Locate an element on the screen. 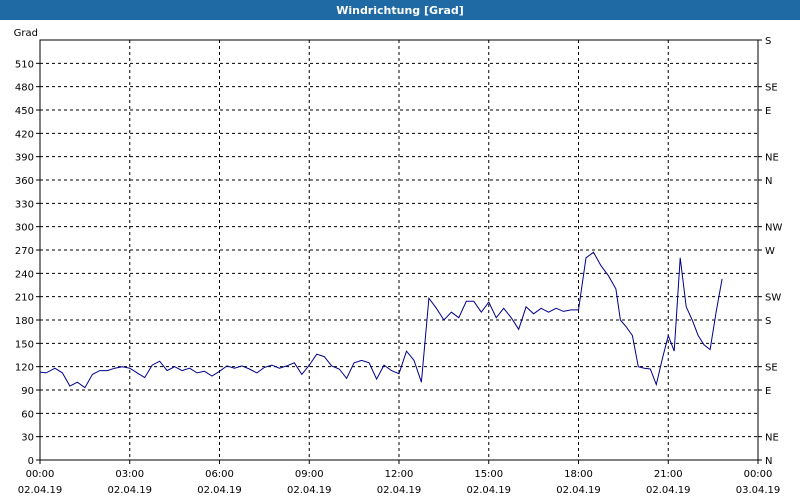 Image resolution: width=800 pixels, height=500 pixels. y-tick-label: 210 is located at coordinates (24, 298).